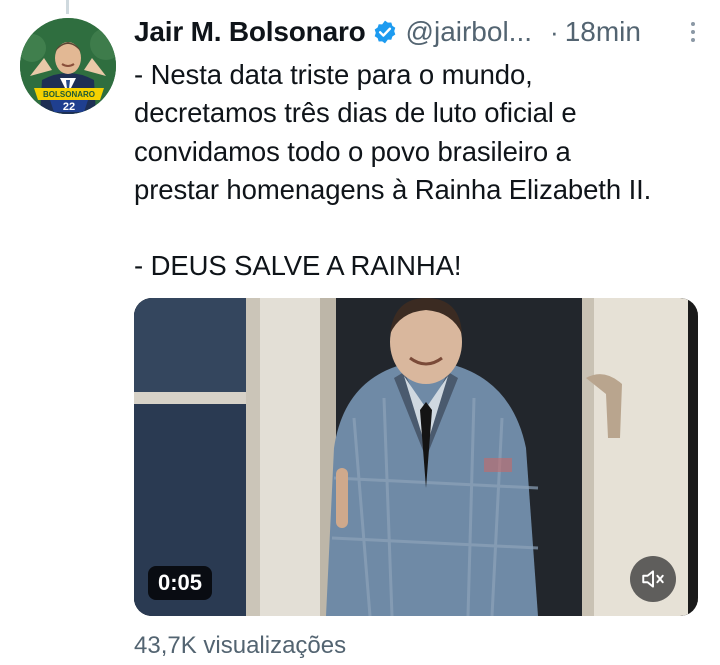  I want to click on avatar: BOLSONARO 22, so click(68, 66).